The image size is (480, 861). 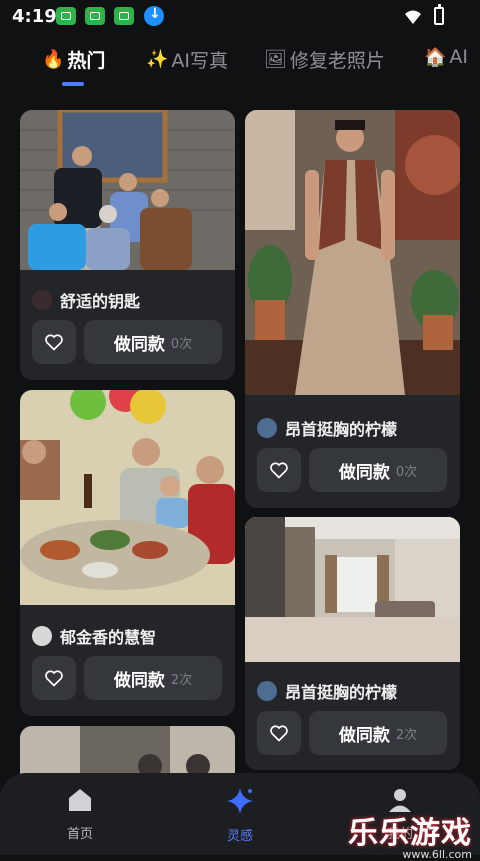 I want to click on card-title: 舒适的钥匙, so click(x=86, y=300).